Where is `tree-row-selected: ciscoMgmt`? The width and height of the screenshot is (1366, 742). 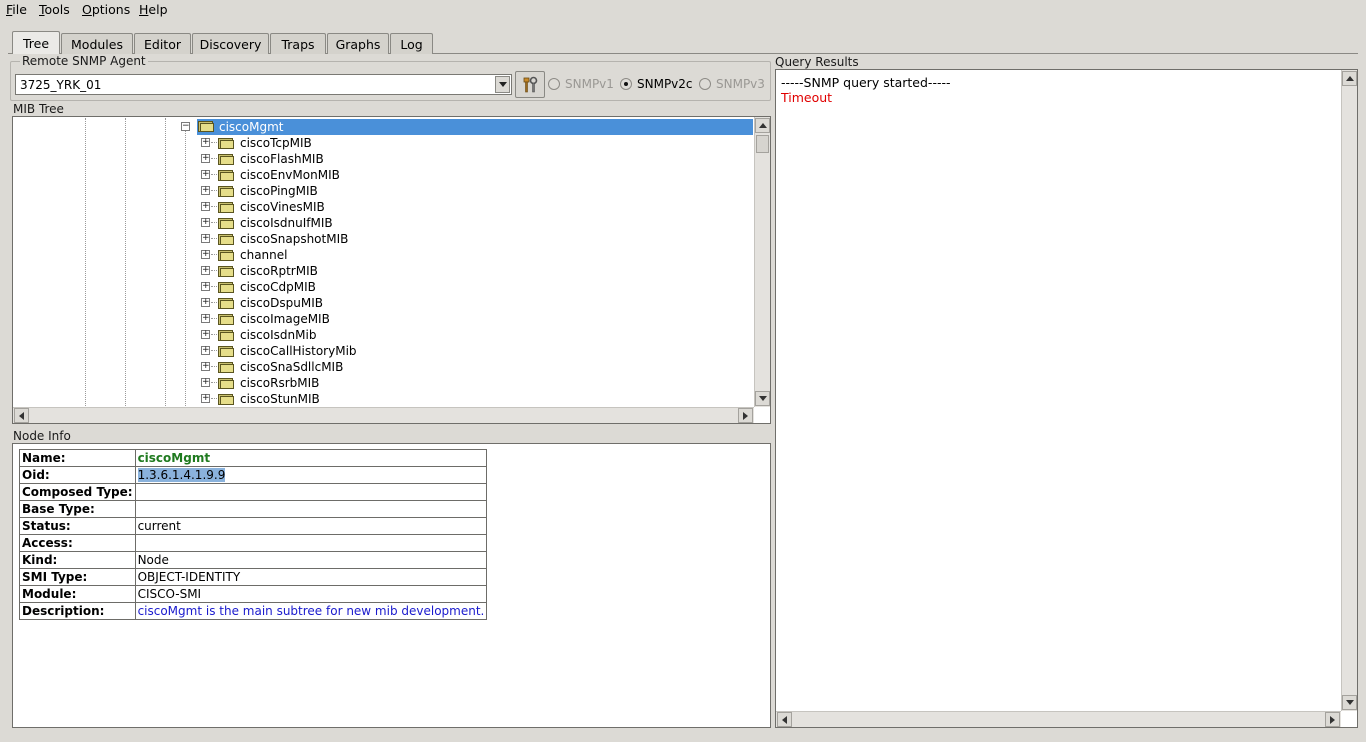 tree-row-selected: ciscoMgmt is located at coordinates (475, 127).